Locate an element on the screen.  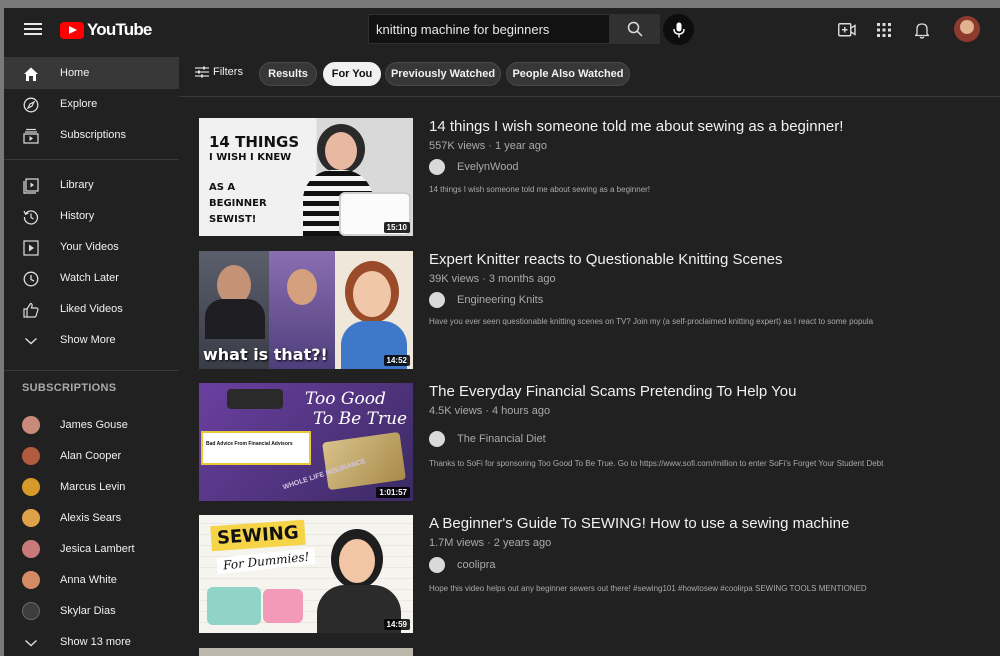
filters-button: Filters is located at coordinates (219, 72).